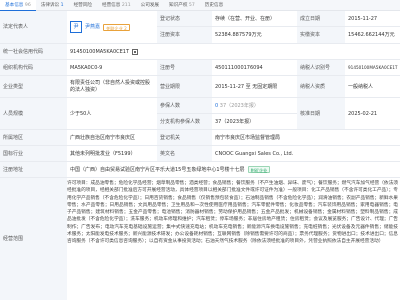 Image resolution: width=400 pixels, height=300 pixels. What do you see at coordinates (14, 5) in the screenshot?
I see `tab-label: 基本信息` at bounding box center [14, 5].